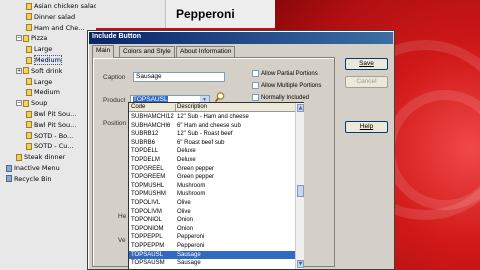  What do you see at coordinates (300, 264) in the screenshot?
I see `scroll-down-icon: ▼` at bounding box center [300, 264].